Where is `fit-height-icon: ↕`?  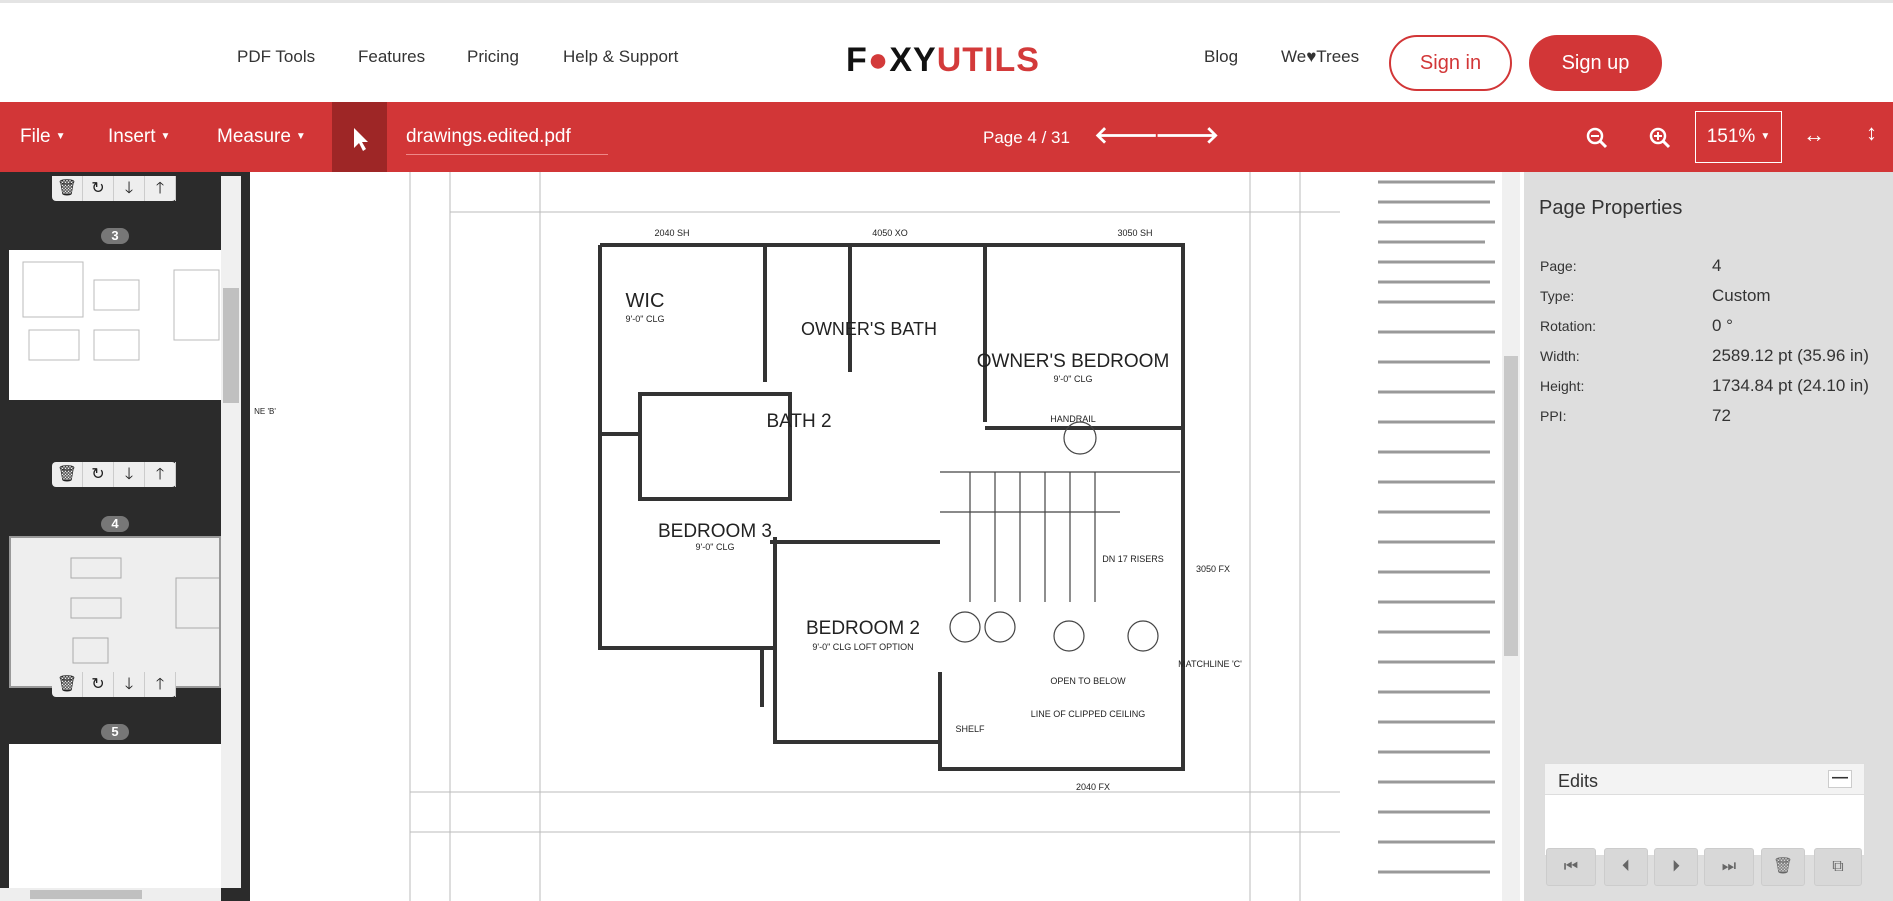 fit-height-icon: ↕ is located at coordinates (1871, 133).